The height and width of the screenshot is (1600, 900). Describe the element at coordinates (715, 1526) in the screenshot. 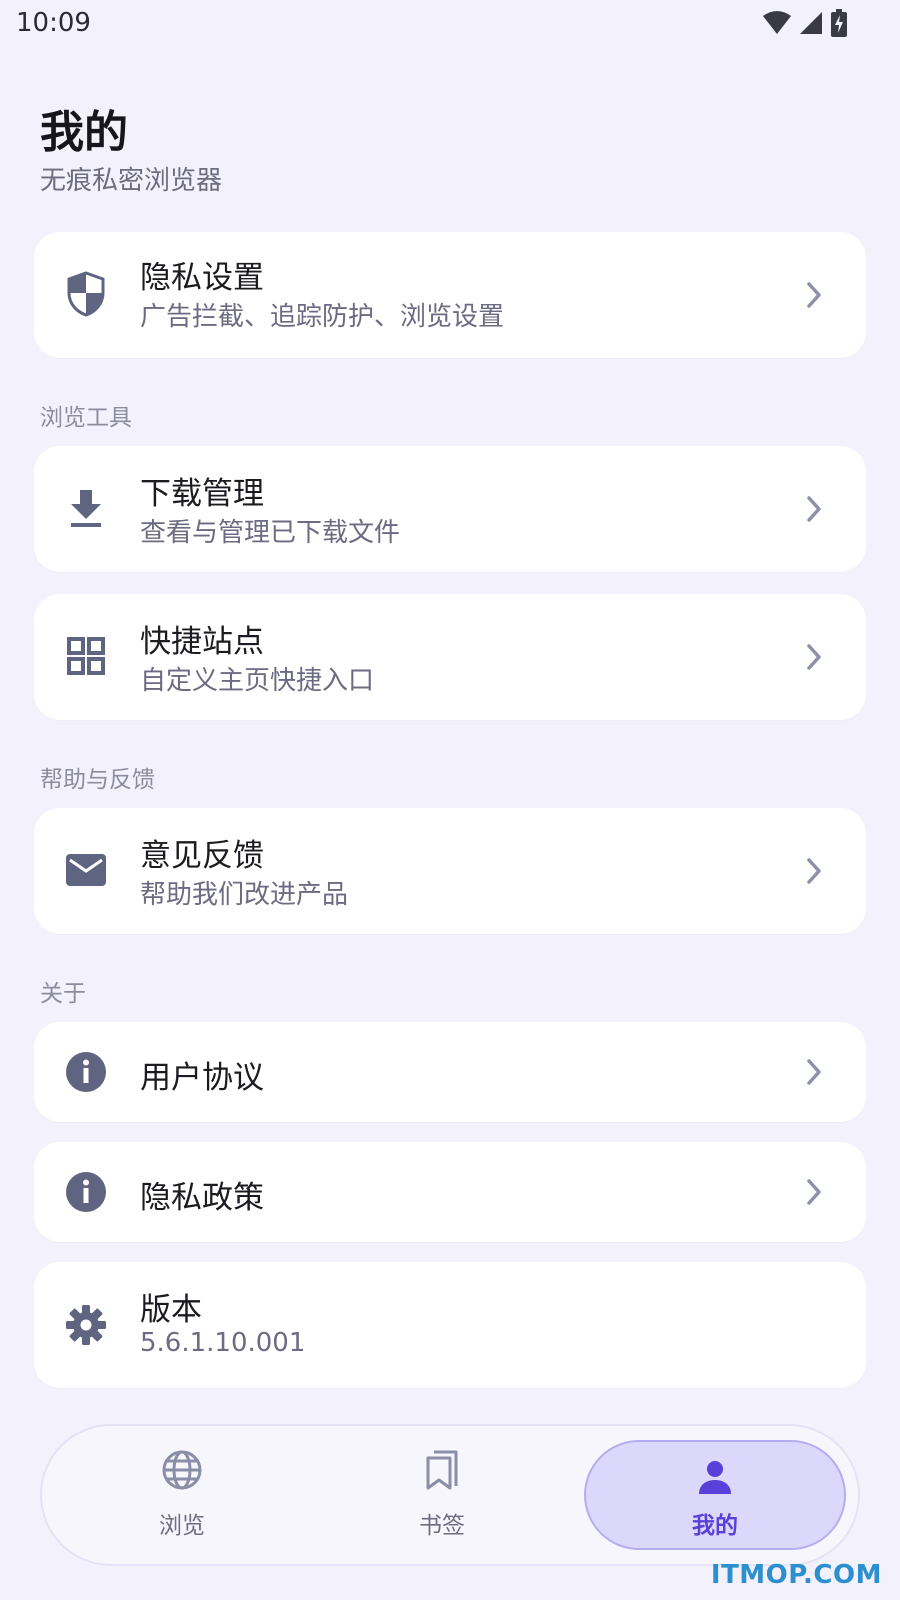

I see `nav-label-mine: 我的` at that location.